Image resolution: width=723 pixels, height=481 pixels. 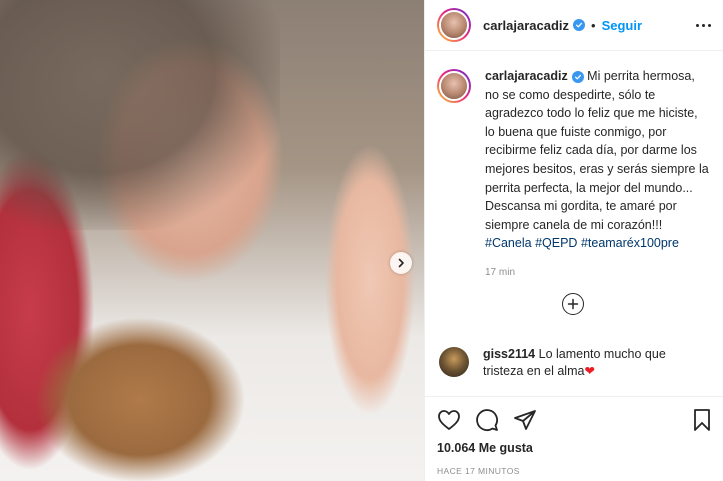 I want to click on post-header: carlajaracadiz • Seguir, so click(x=574, y=25).